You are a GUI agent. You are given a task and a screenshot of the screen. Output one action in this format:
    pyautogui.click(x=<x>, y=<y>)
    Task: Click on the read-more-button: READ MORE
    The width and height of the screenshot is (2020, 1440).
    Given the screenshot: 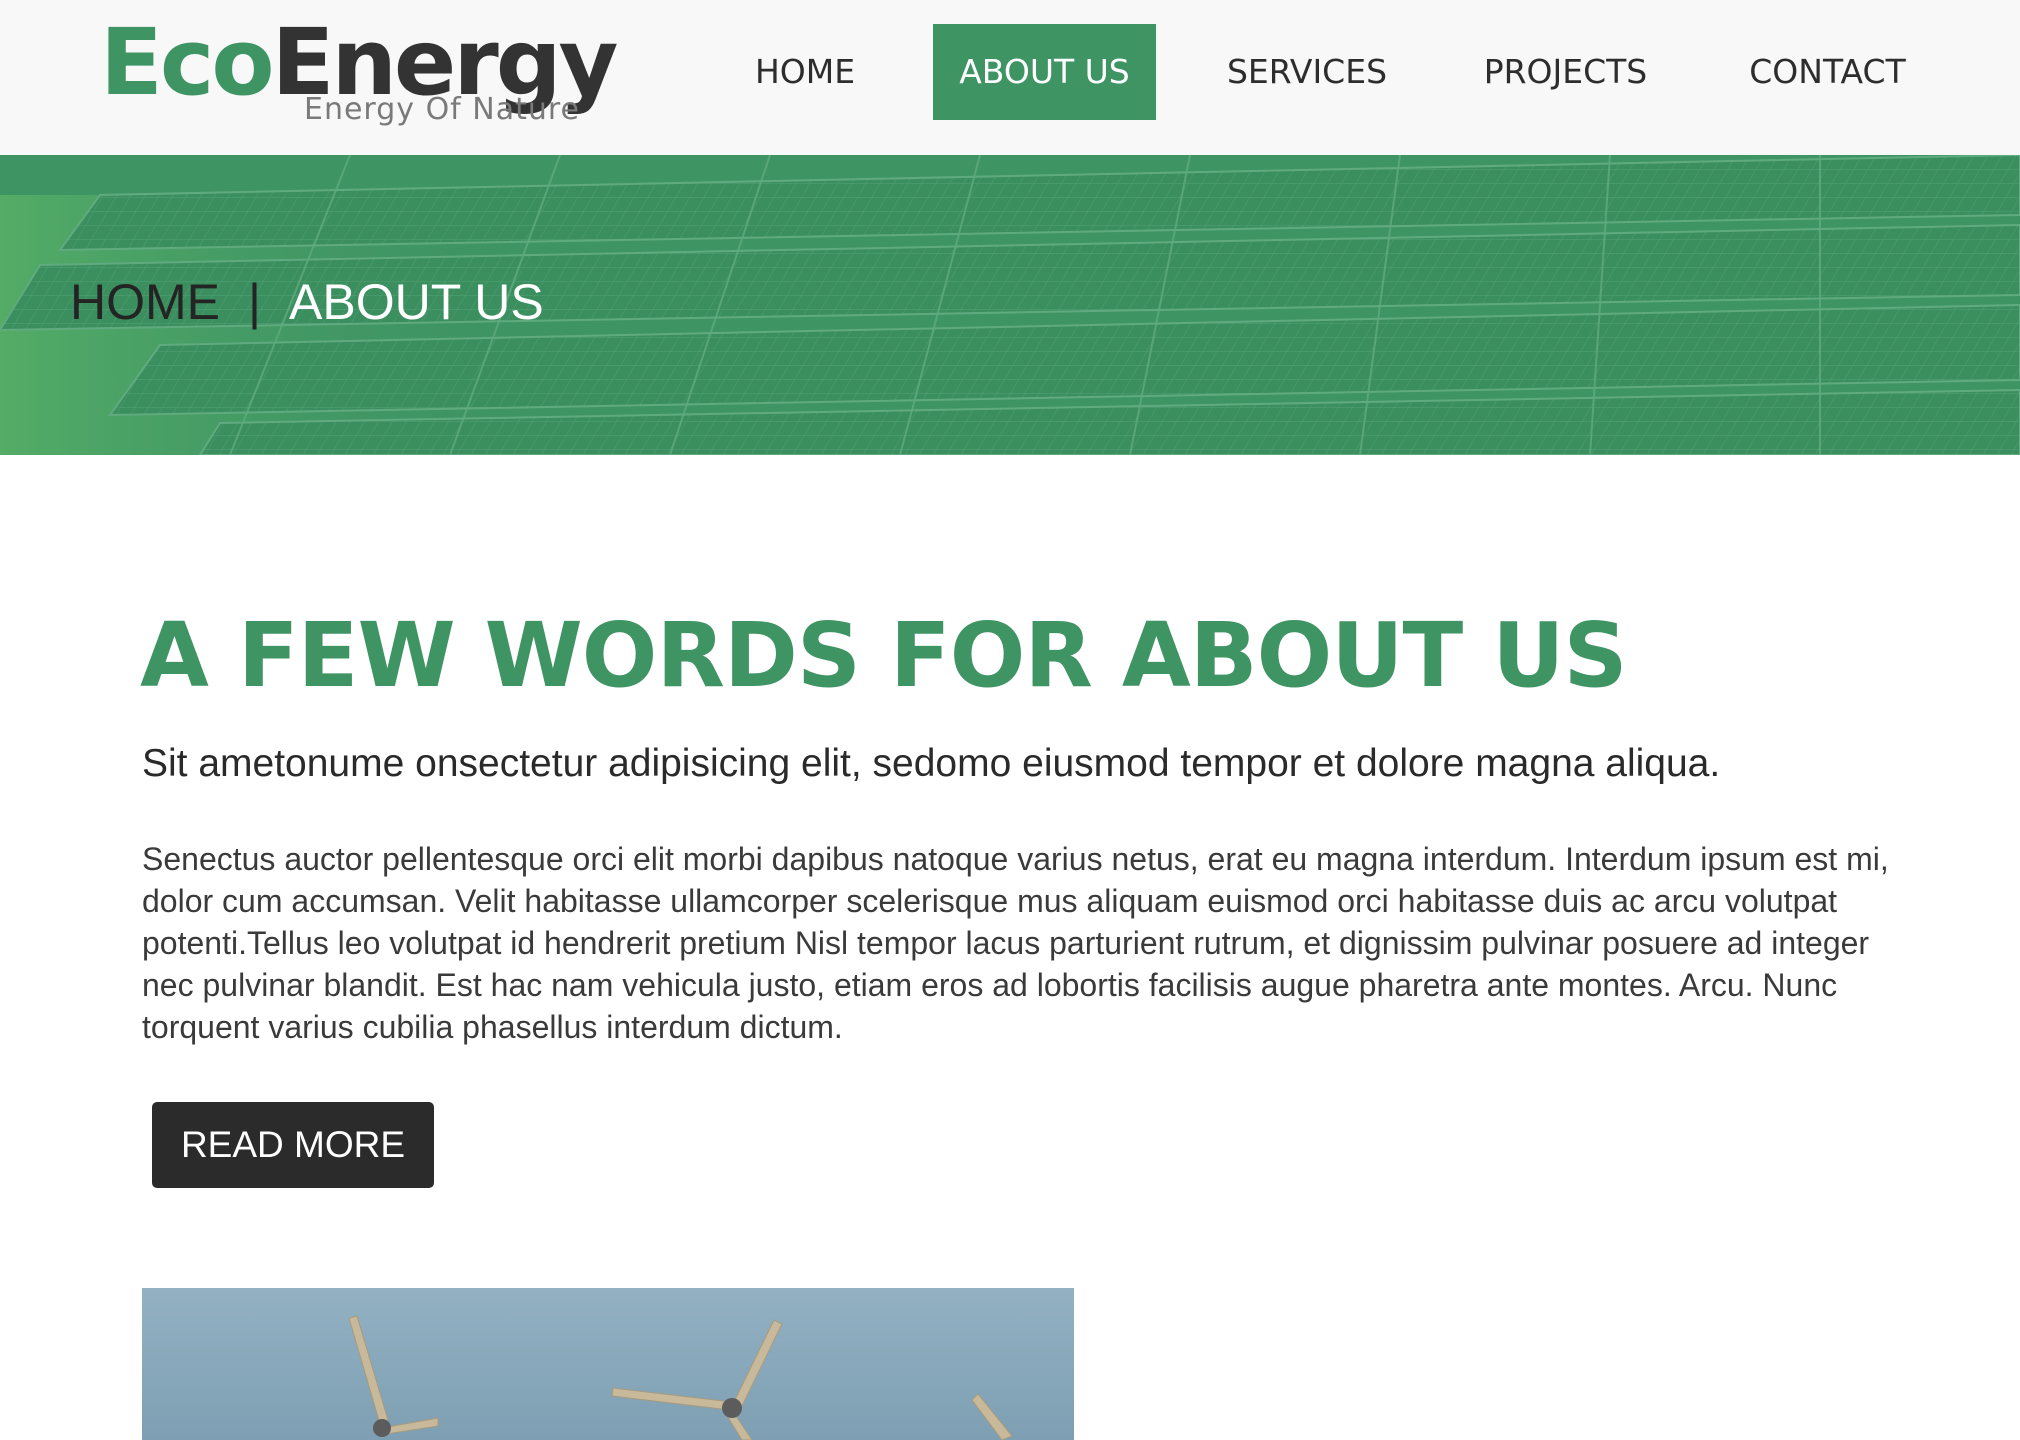 What is the action you would take?
    pyautogui.click(x=293, y=1145)
    